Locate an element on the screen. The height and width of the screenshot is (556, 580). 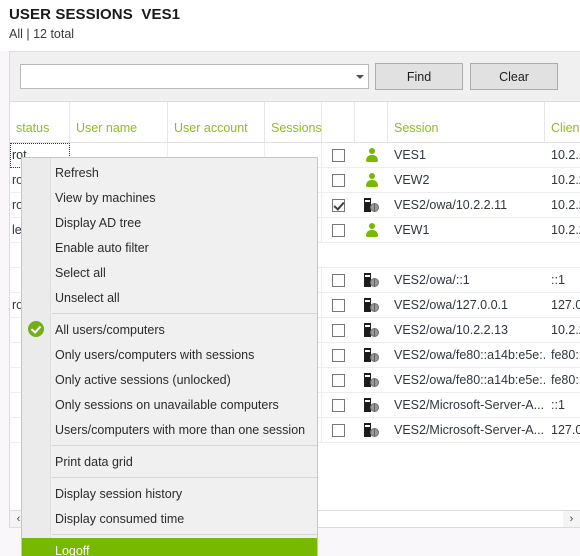
menu-item-label: View by machines is located at coordinates (105, 197).